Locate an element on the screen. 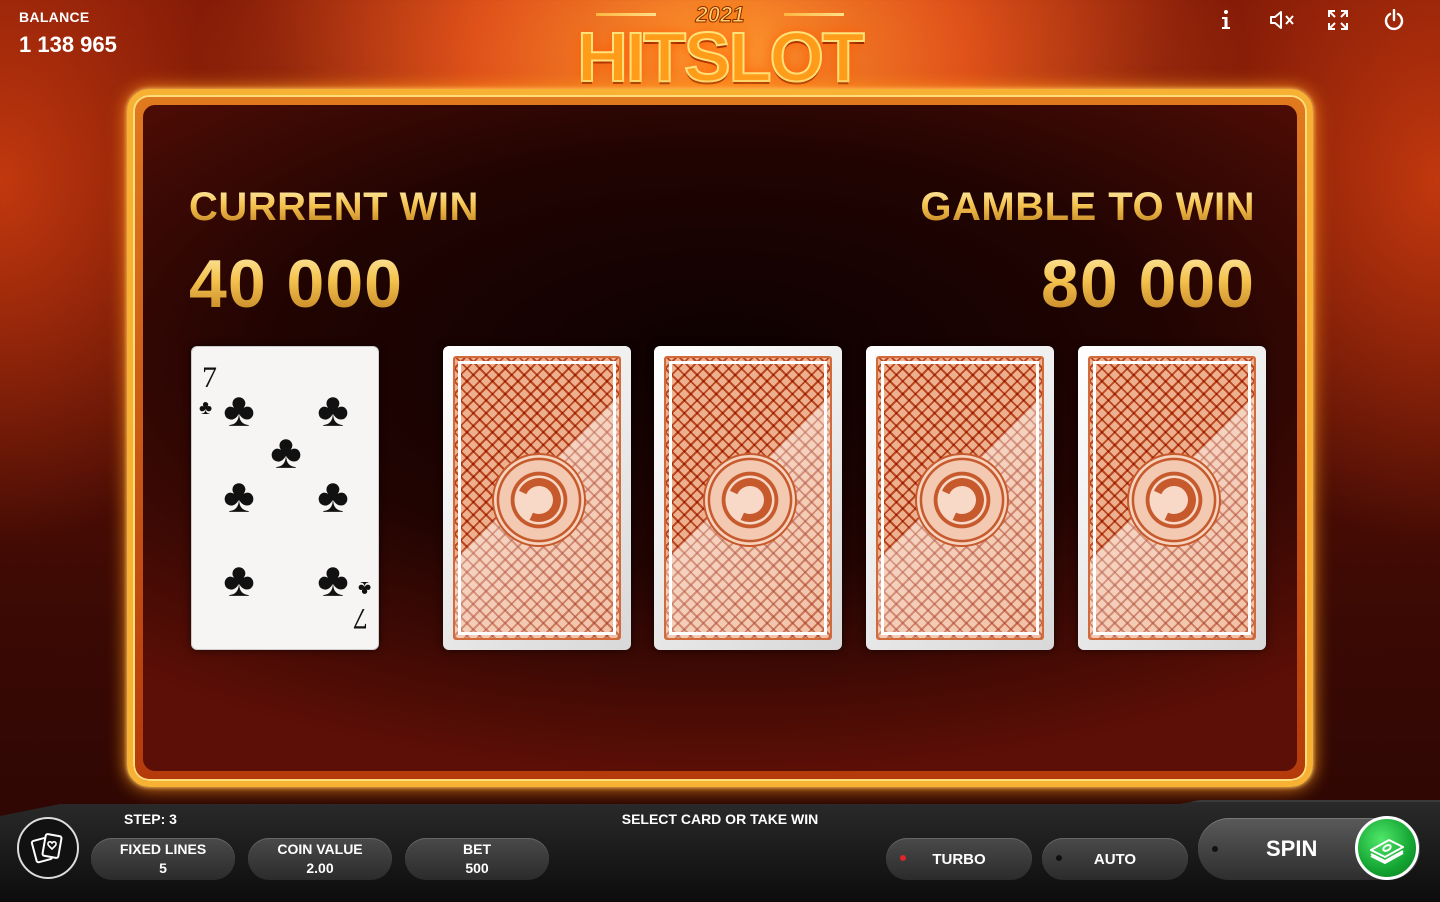 The image size is (1440, 902). turbo-indicator is located at coordinates (903, 858).